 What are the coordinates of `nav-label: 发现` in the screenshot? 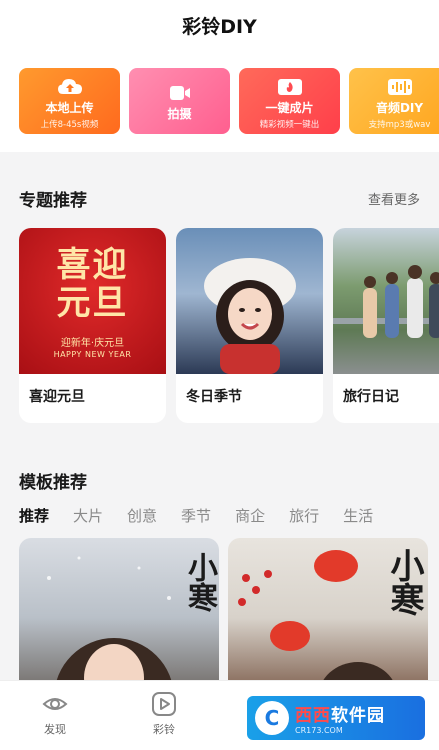 It's located at (55, 729).